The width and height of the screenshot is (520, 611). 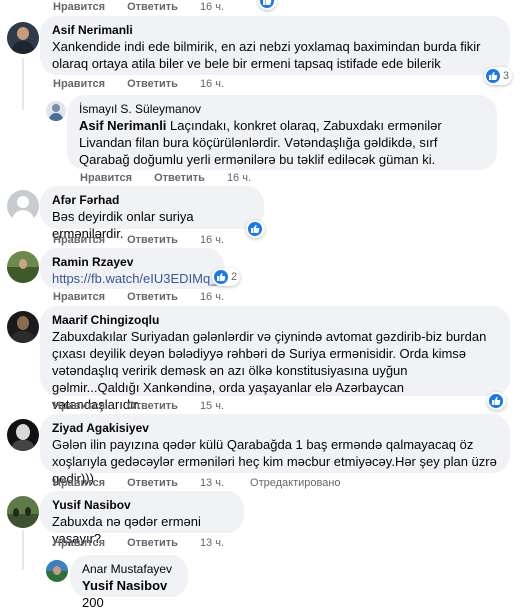 I want to click on comment-author: Asif Nerimanli, so click(x=275, y=30).